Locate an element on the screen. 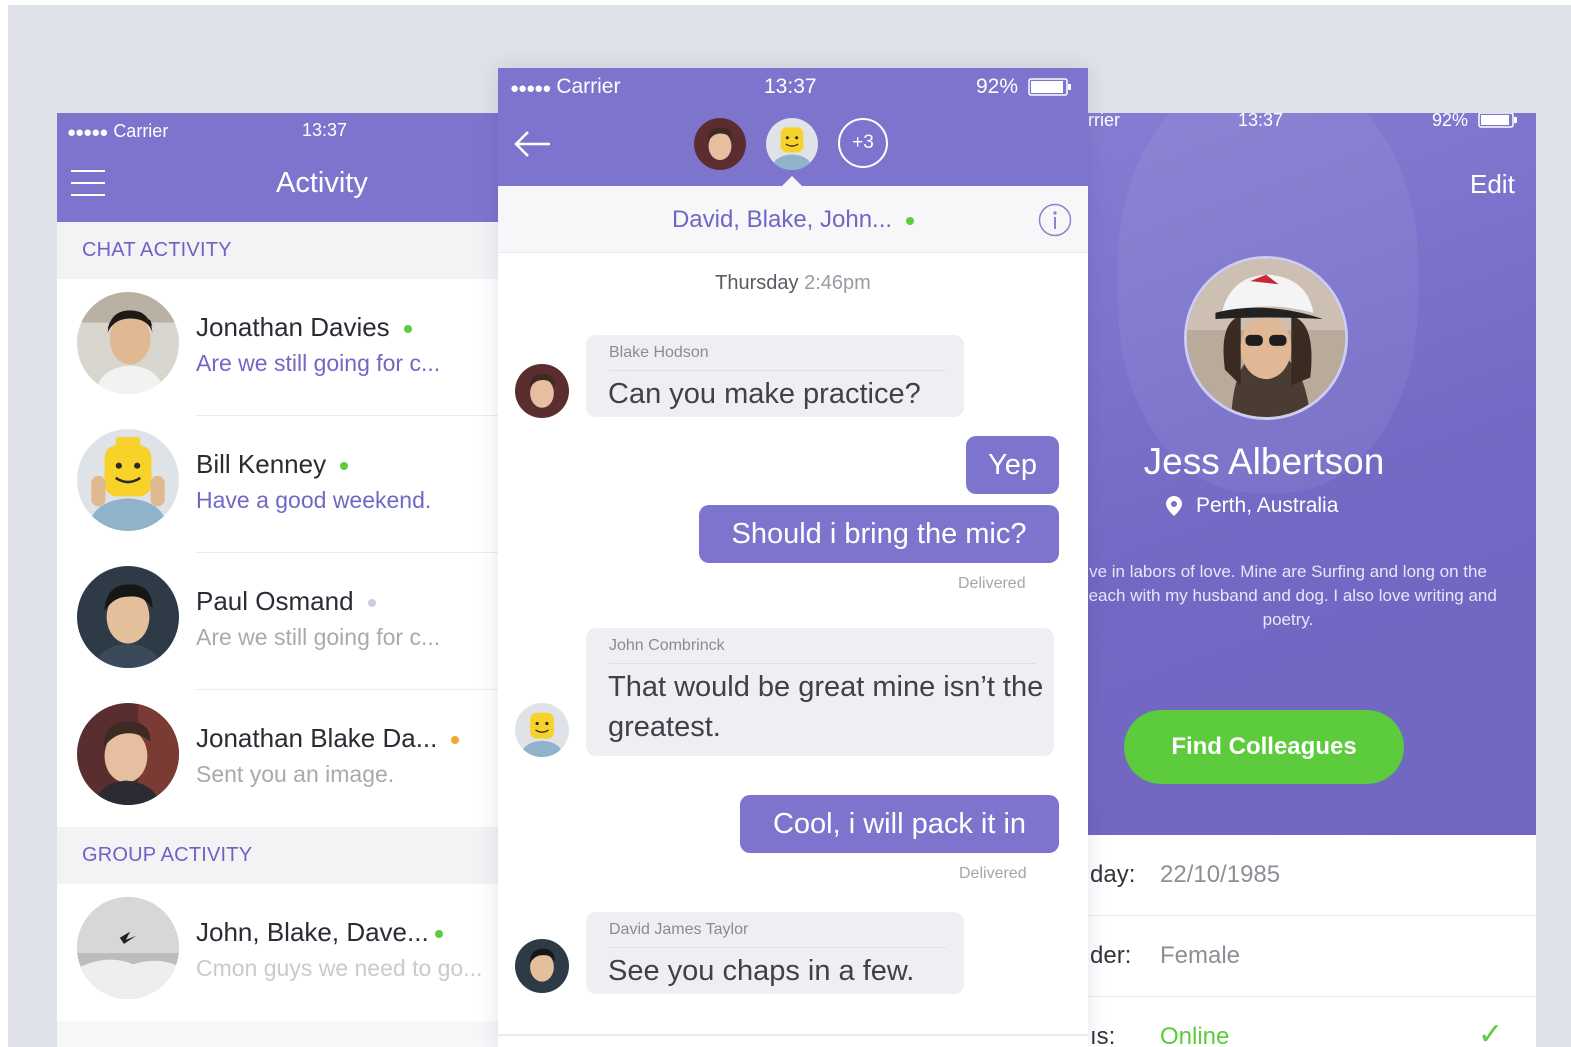 This screenshot has height=1047, width=1571. day-timestamp: Thursday 2:46pm is located at coordinates (793, 283).